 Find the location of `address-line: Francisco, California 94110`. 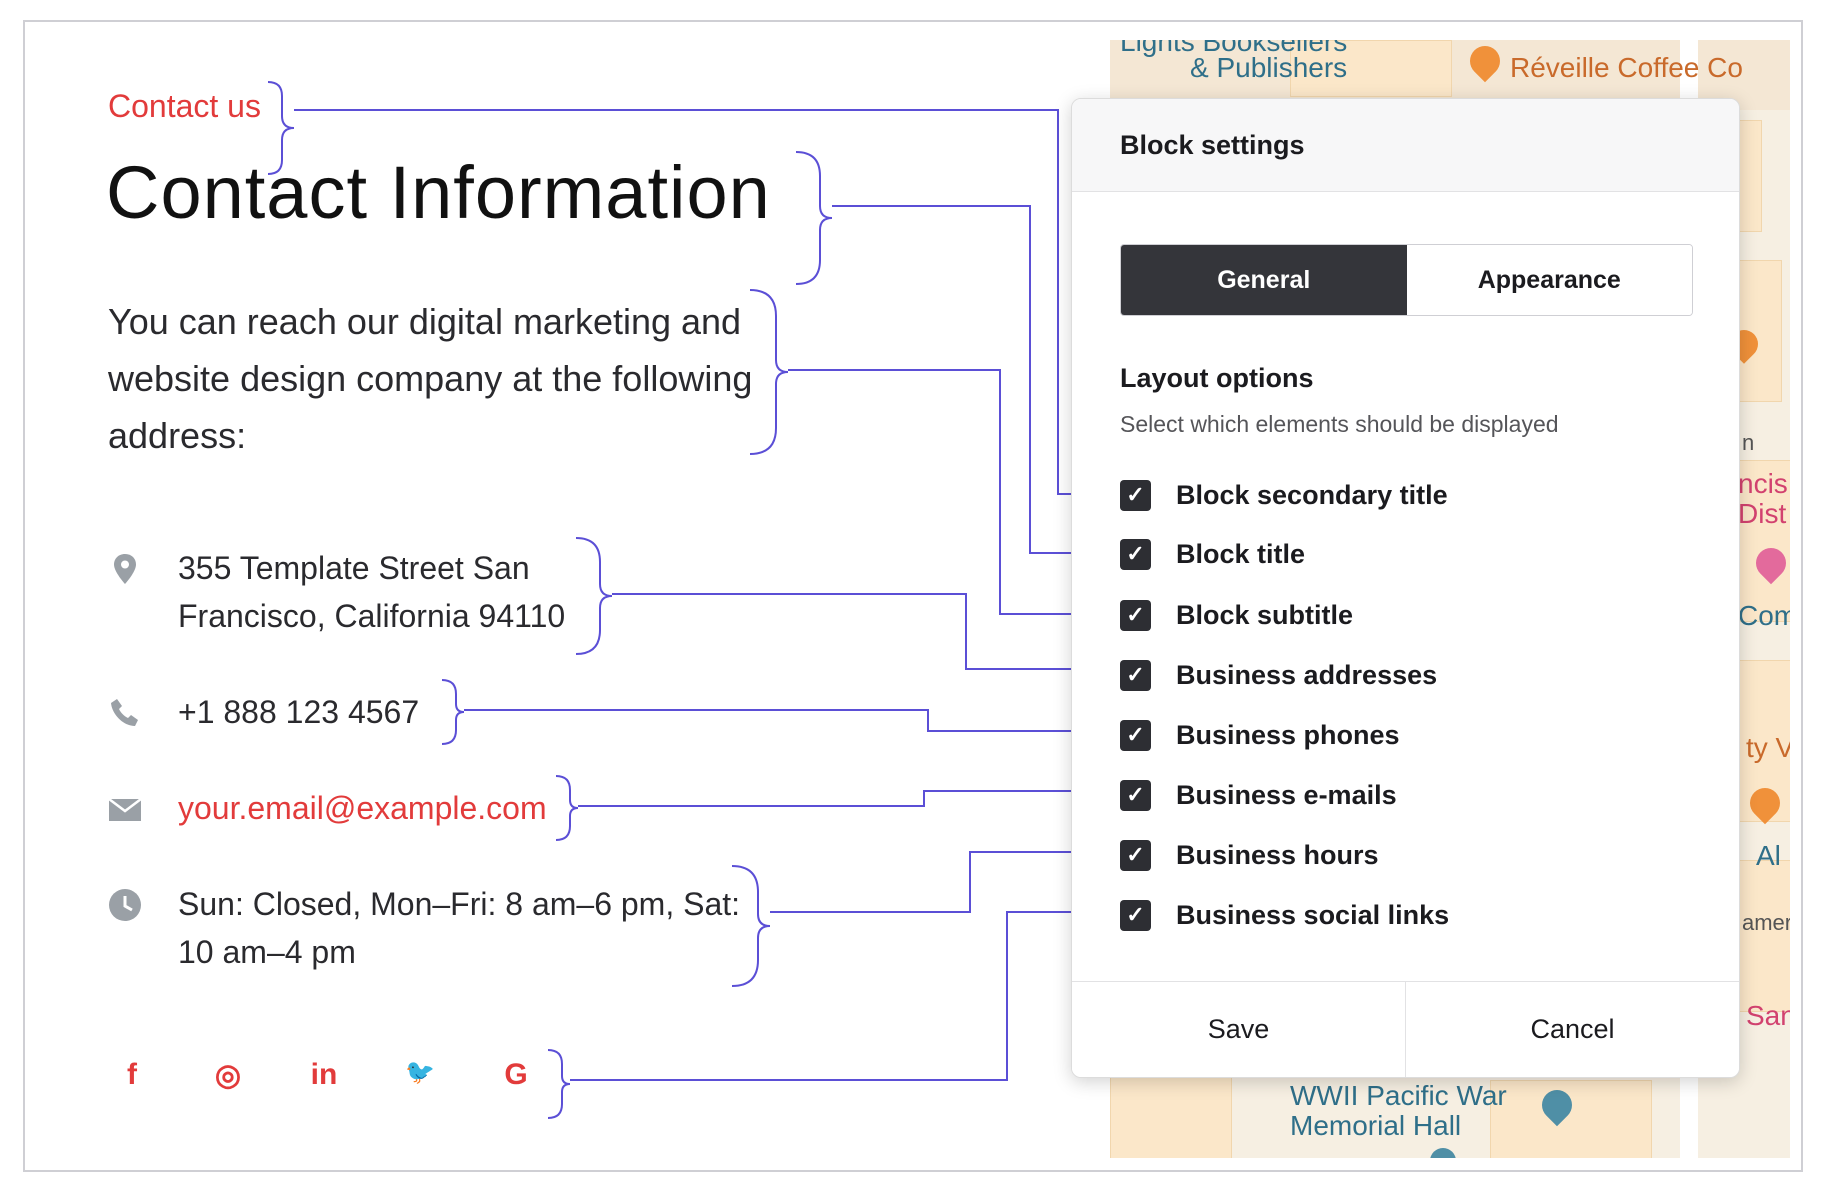

address-line: Francisco, California 94110 is located at coordinates (372, 616).